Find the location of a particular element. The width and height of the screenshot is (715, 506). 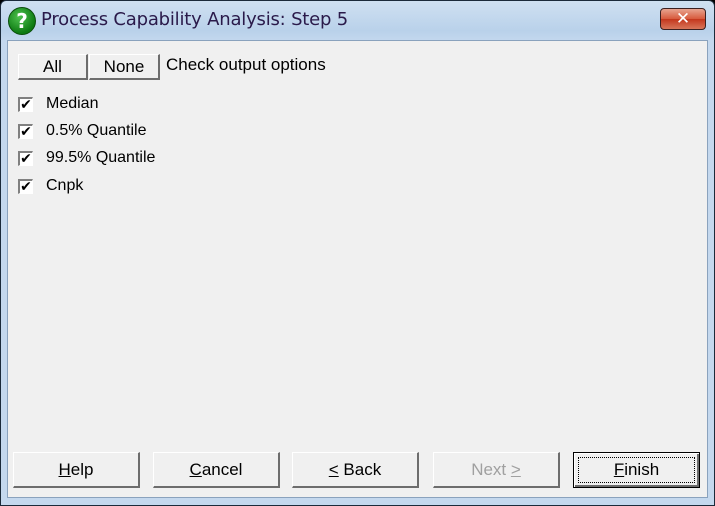

cancel-button: Cancel is located at coordinates (216, 470).